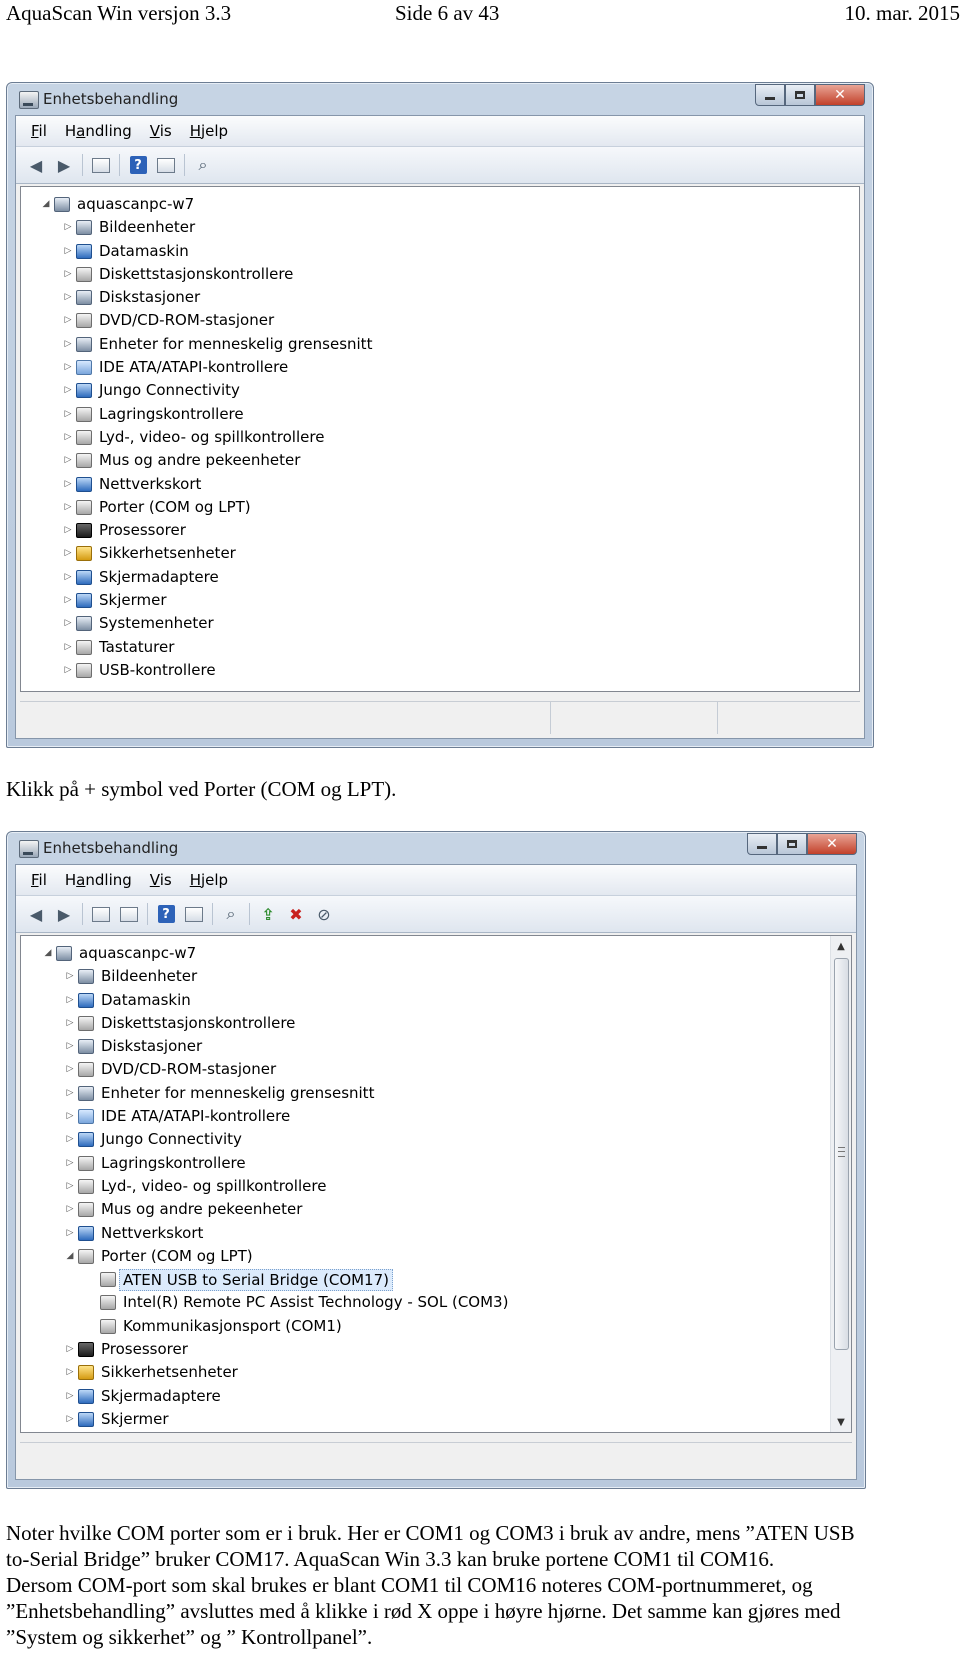 The height and width of the screenshot is (1654, 960). Describe the element at coordinates (440, 670) in the screenshot. I see `tree-node: ▷ USB-kontrollere` at that location.